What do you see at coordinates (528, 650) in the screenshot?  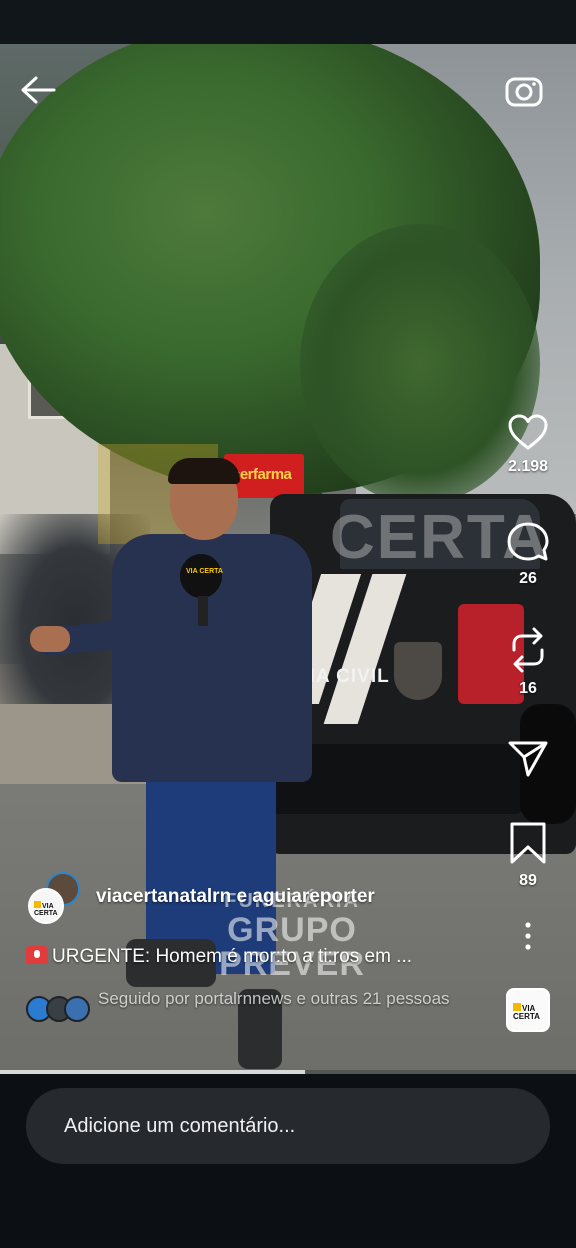 I see `repost-icon` at bounding box center [528, 650].